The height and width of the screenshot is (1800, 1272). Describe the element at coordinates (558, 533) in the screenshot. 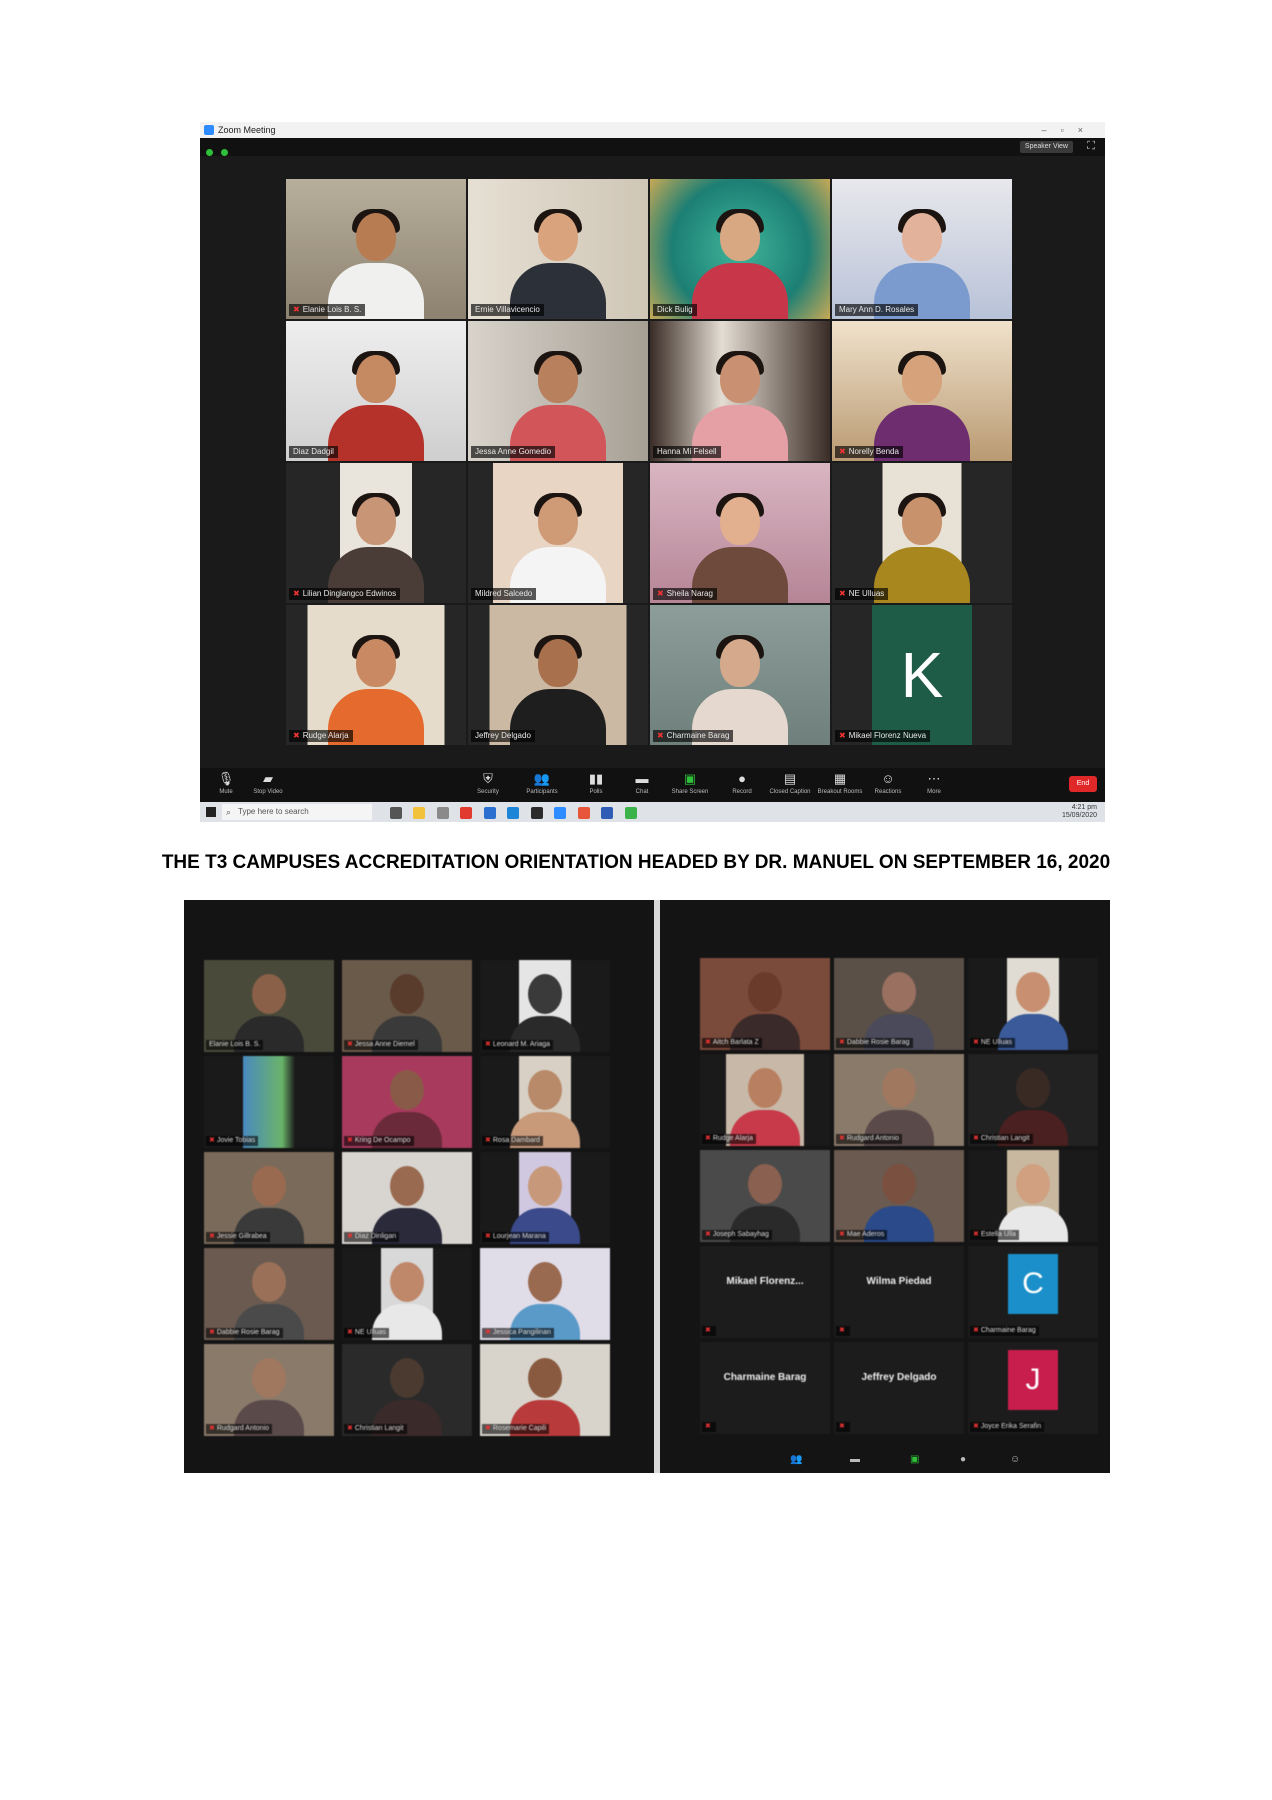

I see `participant-tile: Mildred Salcedo` at that location.